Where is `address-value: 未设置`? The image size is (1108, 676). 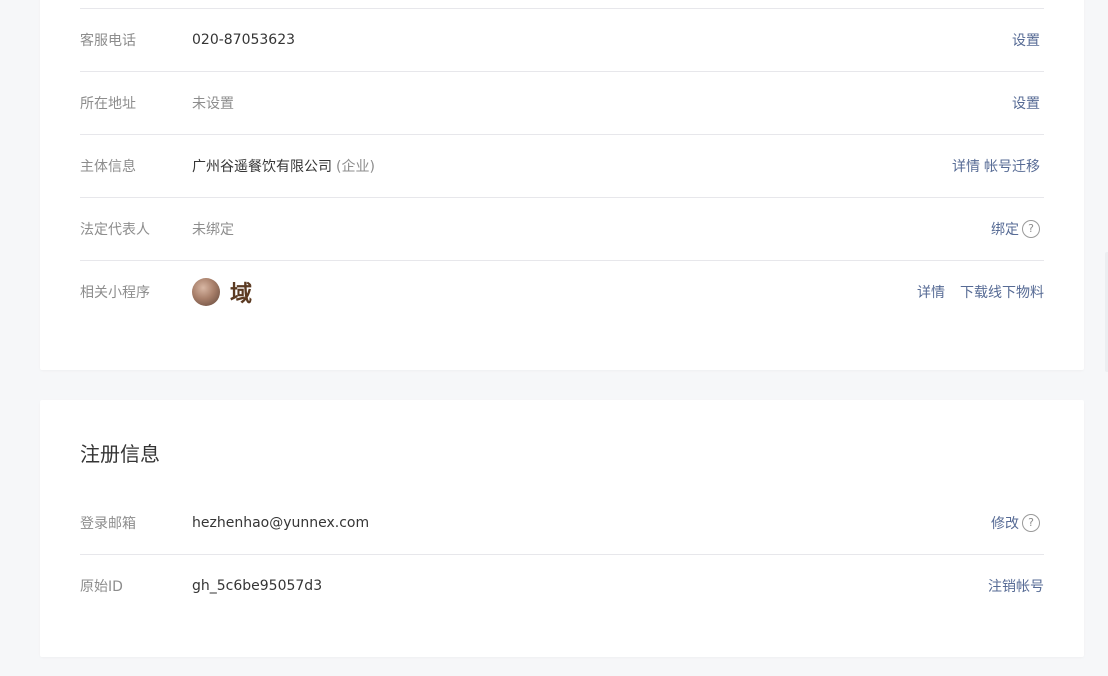
address-value: 未设置 is located at coordinates (213, 103).